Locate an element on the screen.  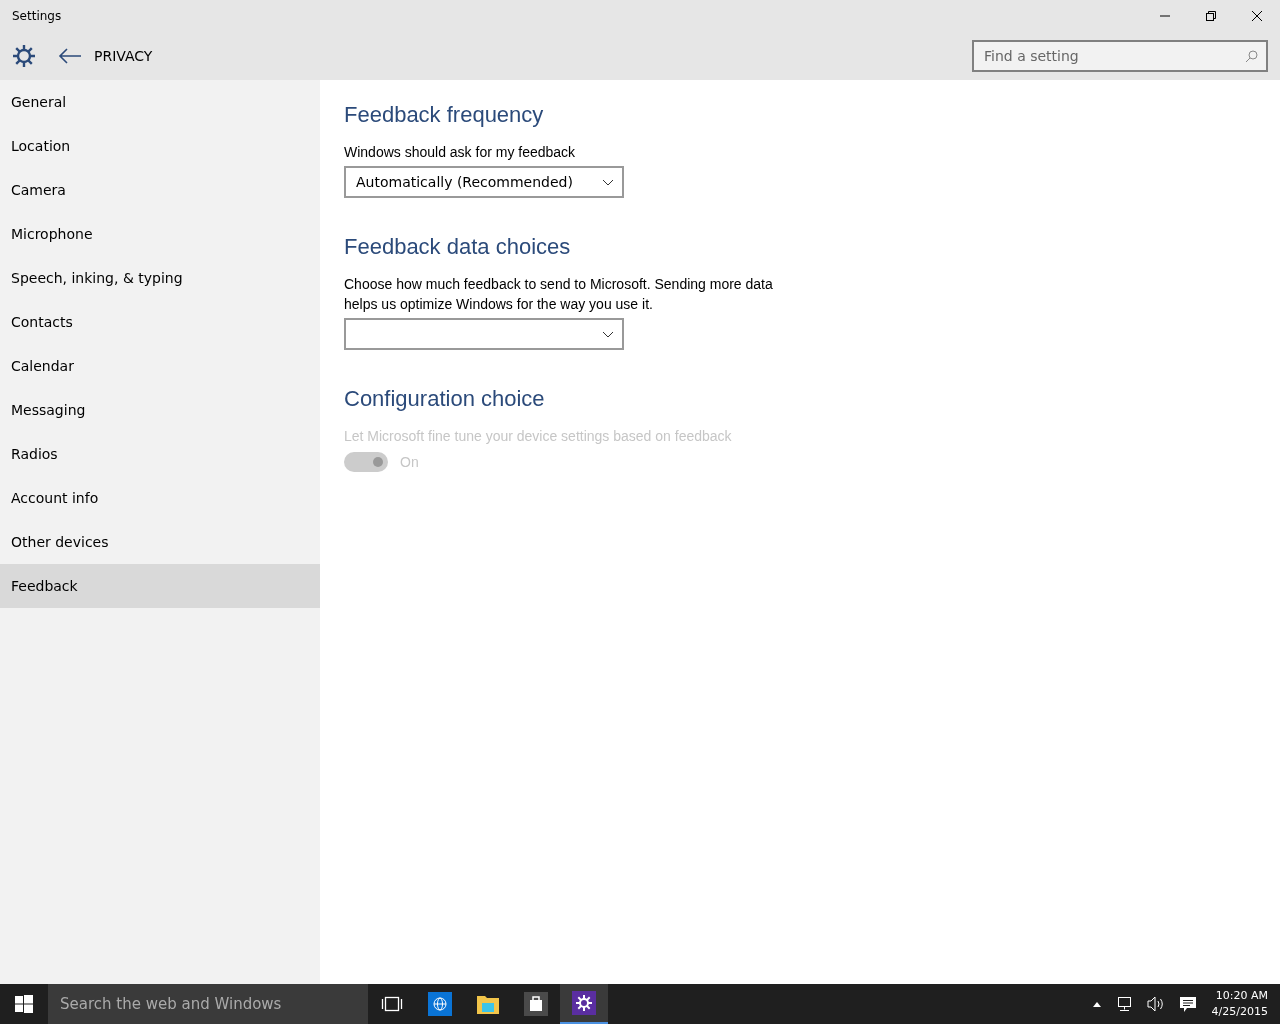
sidebar-item: Camera is located at coordinates (160, 190).